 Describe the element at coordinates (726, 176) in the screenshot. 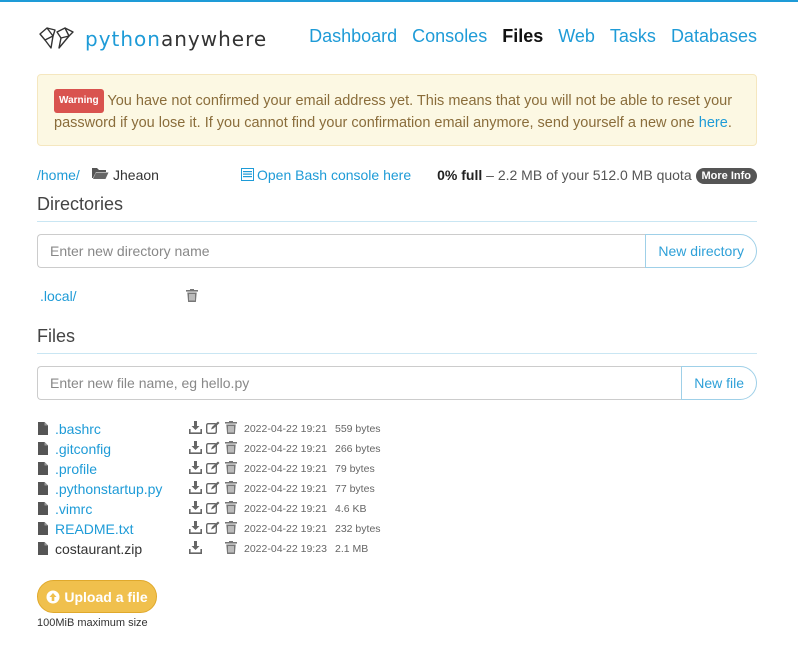

I see `more-info-button: More Info` at that location.